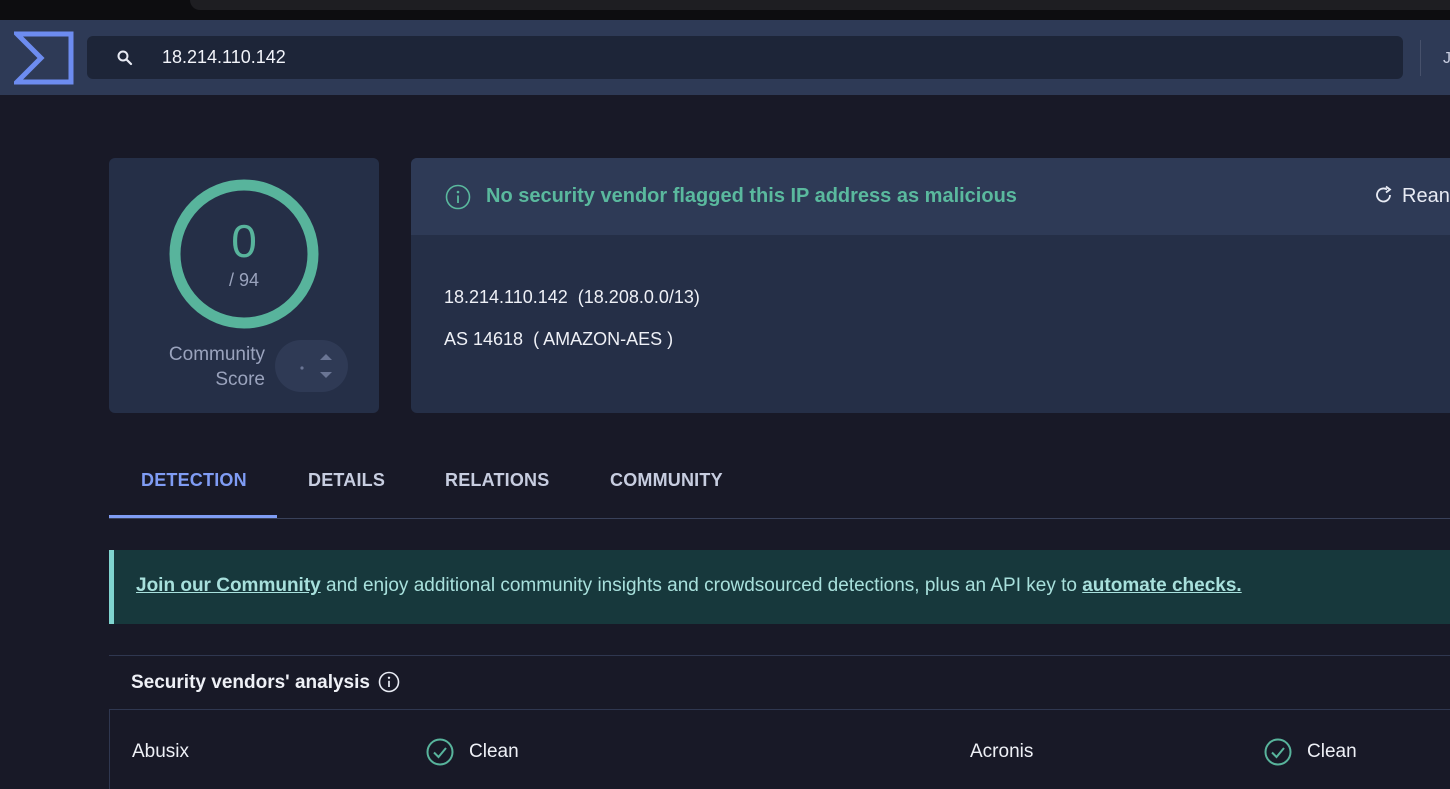 The width and height of the screenshot is (1450, 789). I want to click on header-cut-text: J, so click(1446, 59).